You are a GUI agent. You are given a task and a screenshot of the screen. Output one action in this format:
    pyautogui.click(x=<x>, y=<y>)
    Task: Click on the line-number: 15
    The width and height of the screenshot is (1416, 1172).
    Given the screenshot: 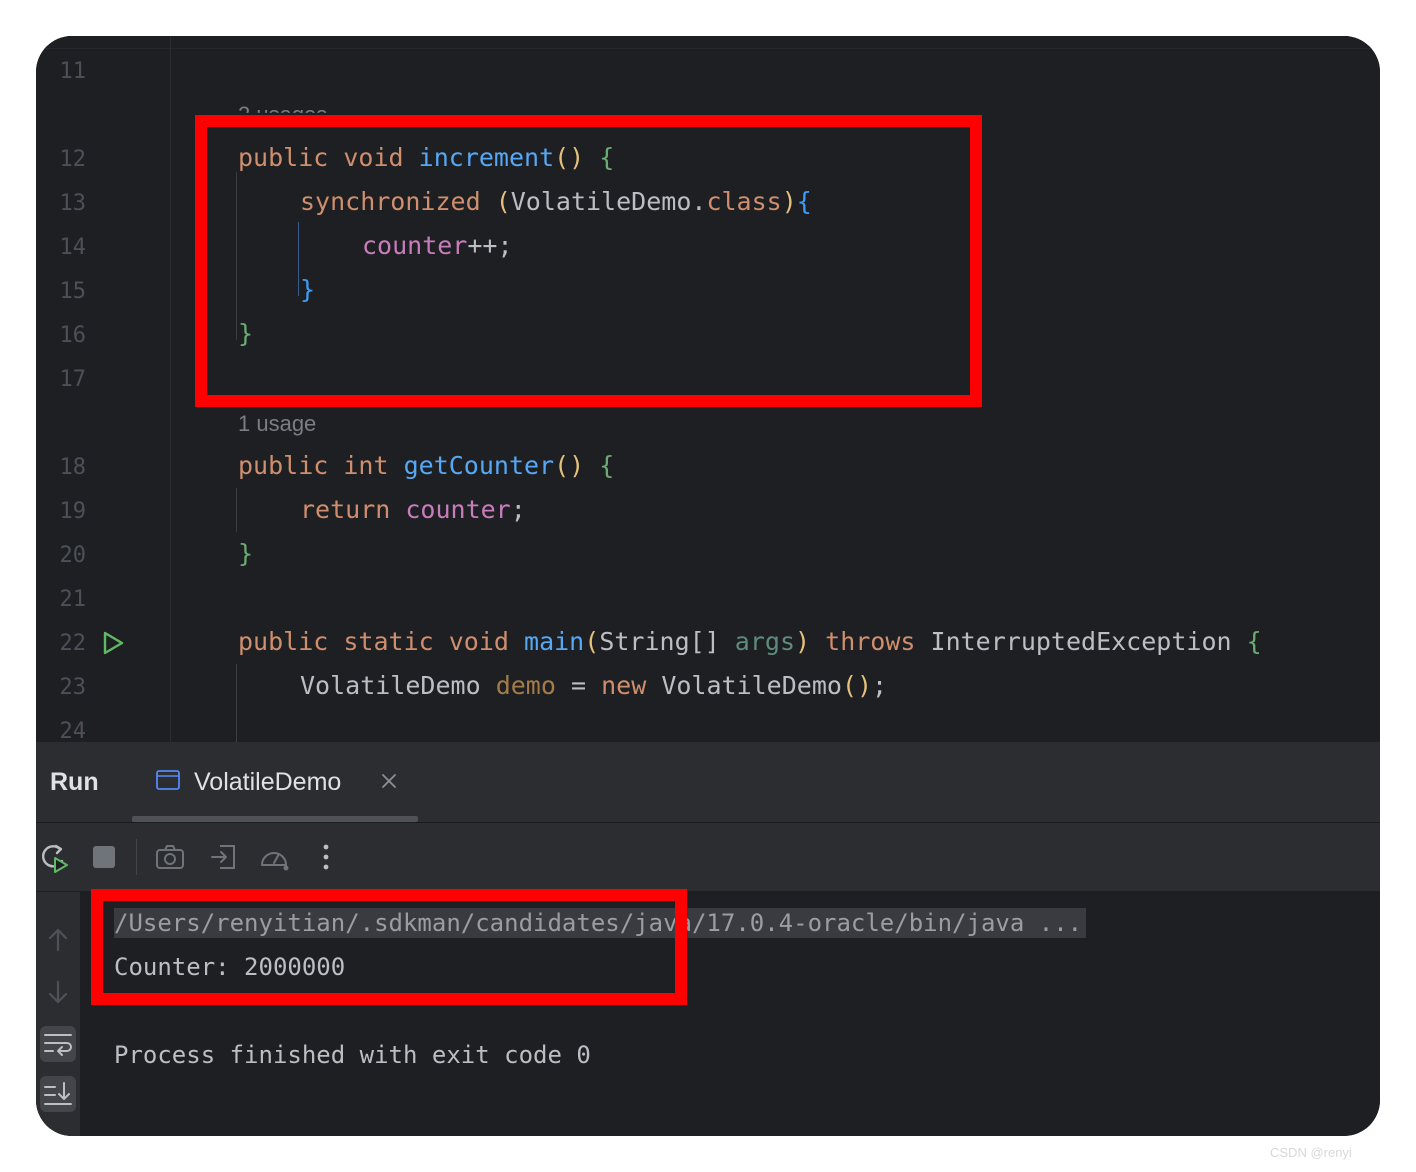 What is the action you would take?
    pyautogui.click(x=73, y=291)
    